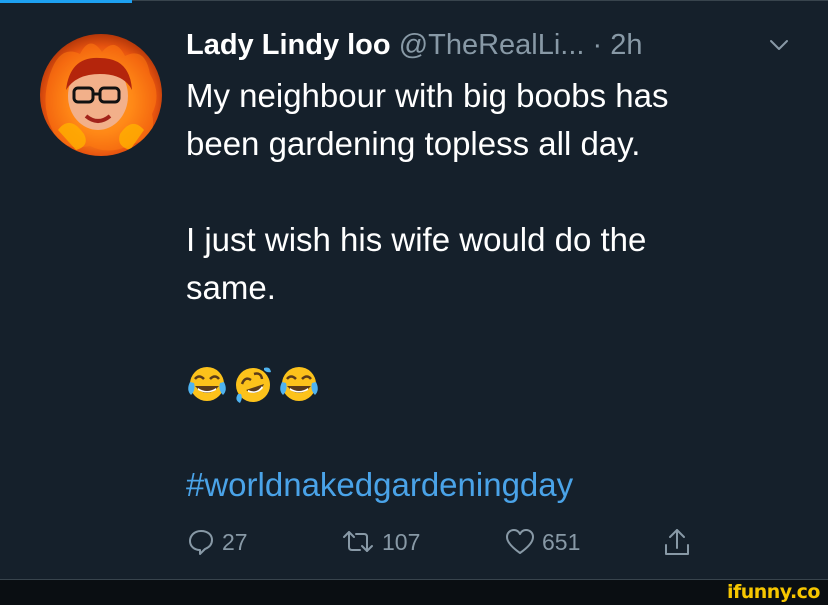 Image resolution: width=828 pixels, height=605 pixels. Describe the element at coordinates (427, 95) in the screenshot. I see `tweet-text-line: My neighbour with big boobs has` at that location.